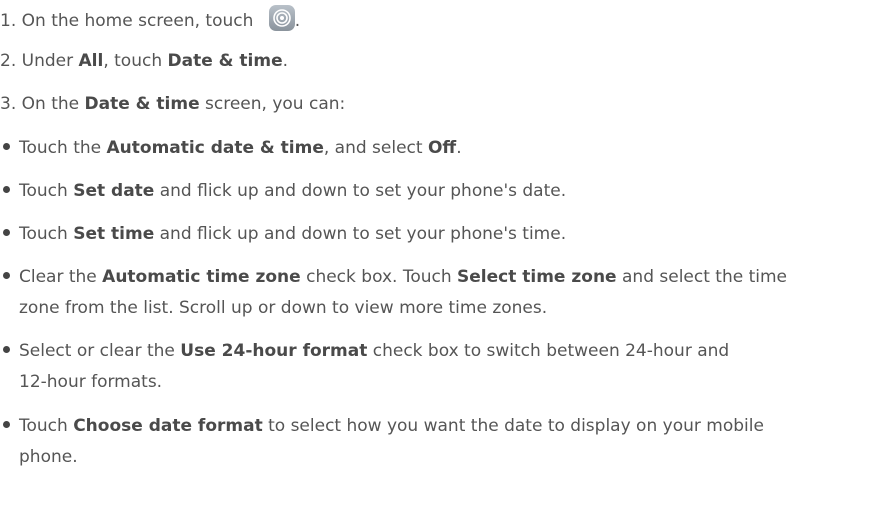 This screenshot has height=511, width=881. I want to click on bullet-text: check box to switch between 24-hour and, so click(548, 351).